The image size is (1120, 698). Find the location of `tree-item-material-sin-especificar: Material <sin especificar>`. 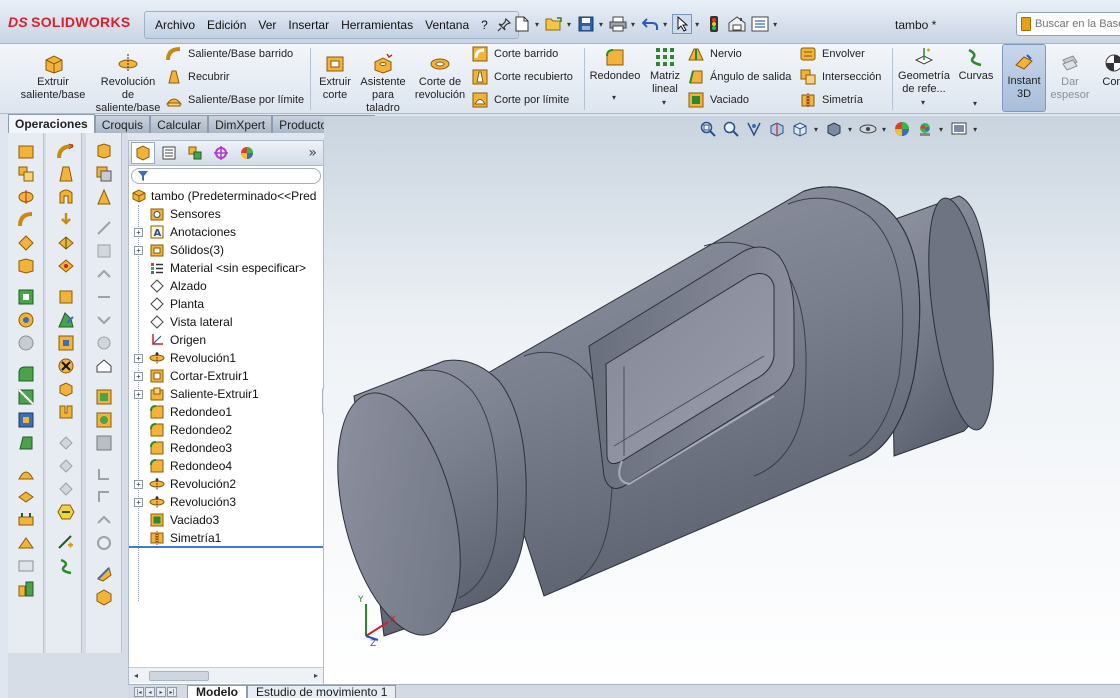

tree-item-material-sin-especificar: Material <sin especificar> is located at coordinates (226, 268).